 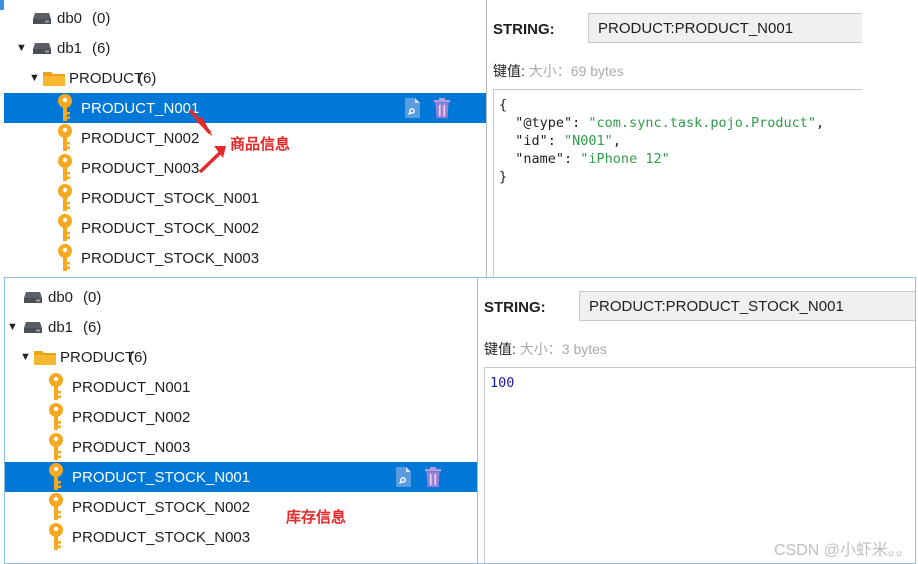 What do you see at coordinates (316, 517) in the screenshot?
I see `annotation-stock-info: 库存信息` at bounding box center [316, 517].